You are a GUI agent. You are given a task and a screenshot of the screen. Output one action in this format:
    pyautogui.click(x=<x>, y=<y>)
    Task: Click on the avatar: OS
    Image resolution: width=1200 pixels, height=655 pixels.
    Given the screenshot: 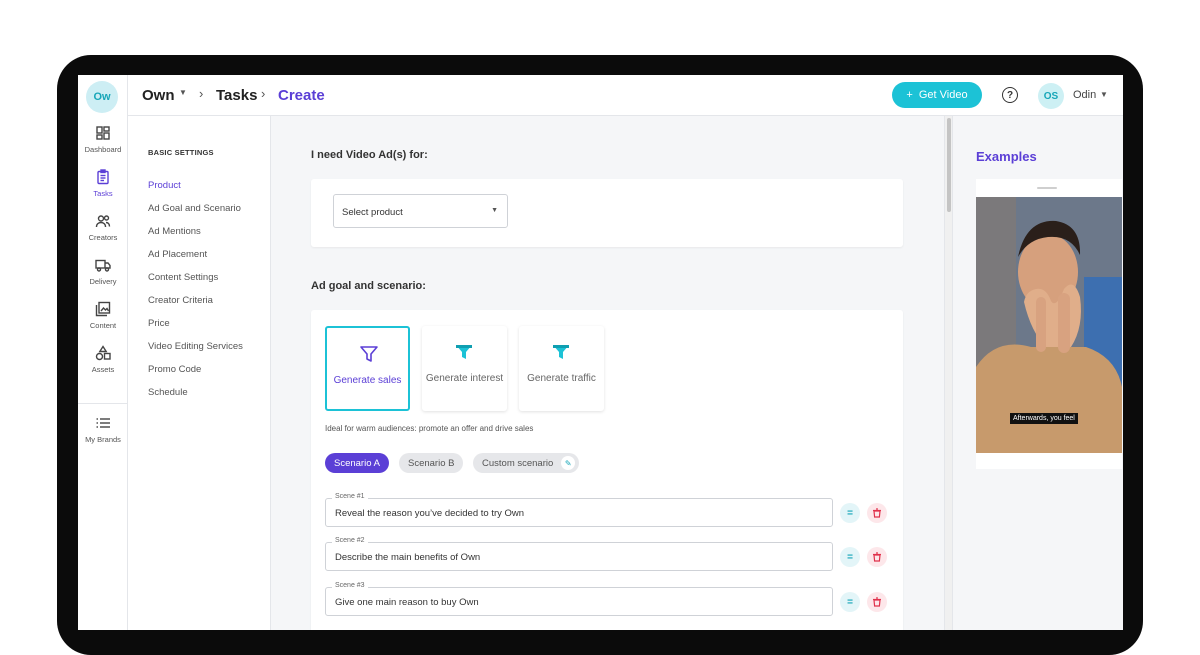 What is the action you would take?
    pyautogui.click(x=1051, y=96)
    